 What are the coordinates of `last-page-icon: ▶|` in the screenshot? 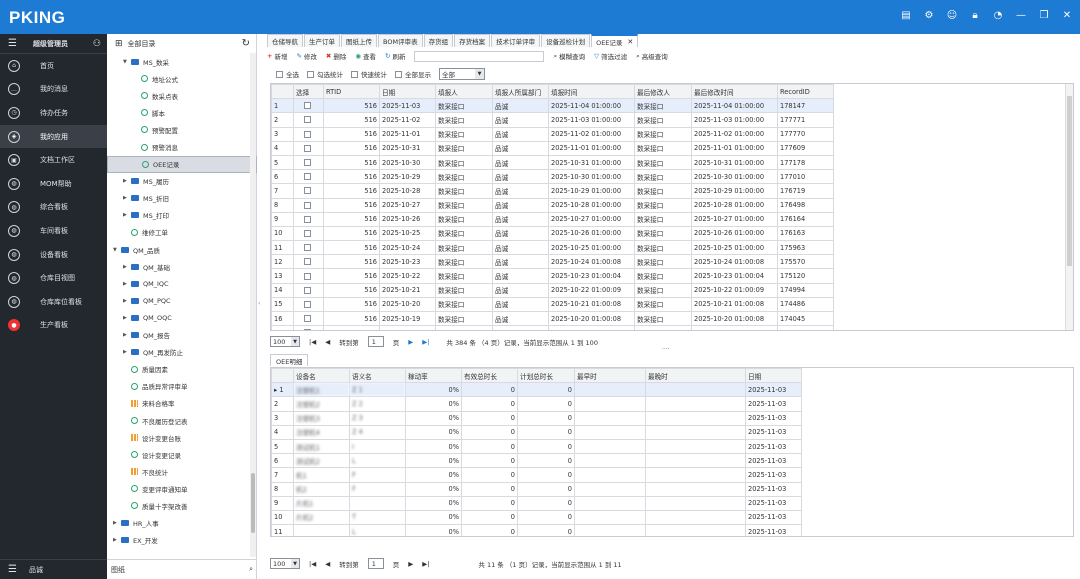 It's located at (425, 564).